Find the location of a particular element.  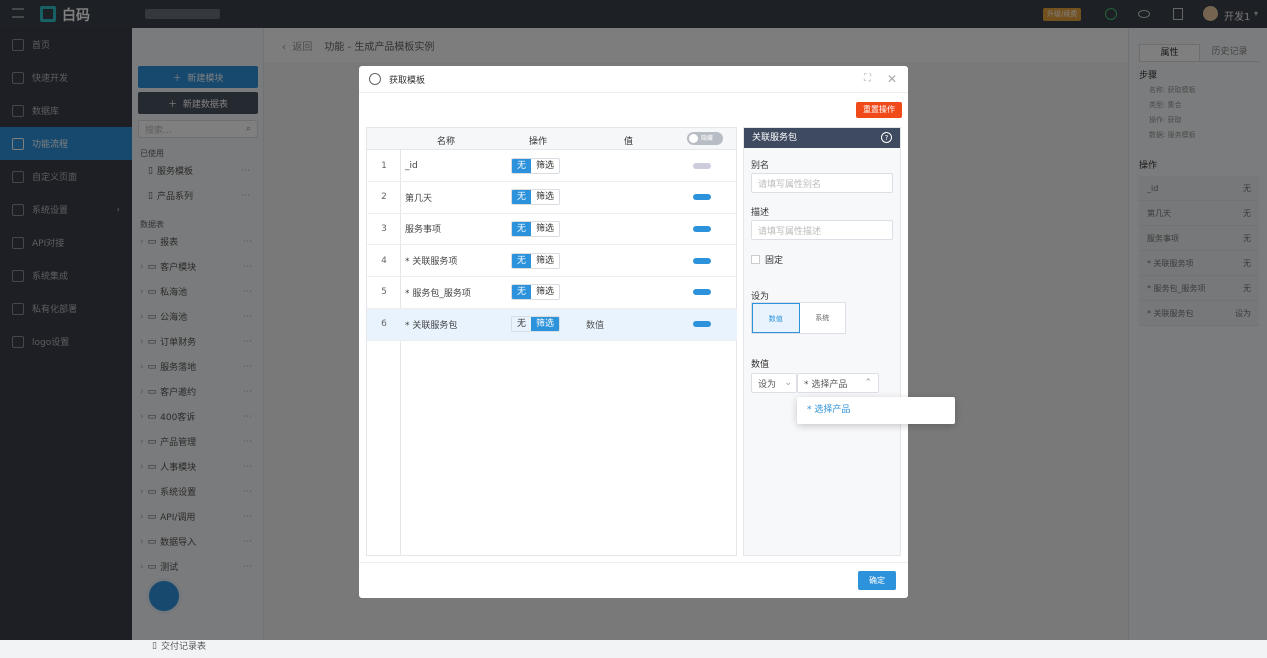

header-op: 操作 is located at coordinates (538, 142).